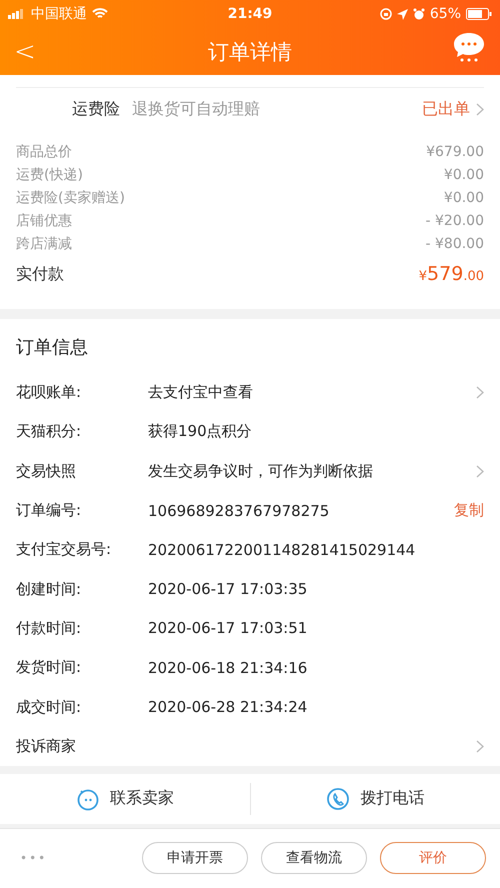 This screenshot has width=500, height=888. I want to click on price-label: 运费(快递), so click(49, 175).